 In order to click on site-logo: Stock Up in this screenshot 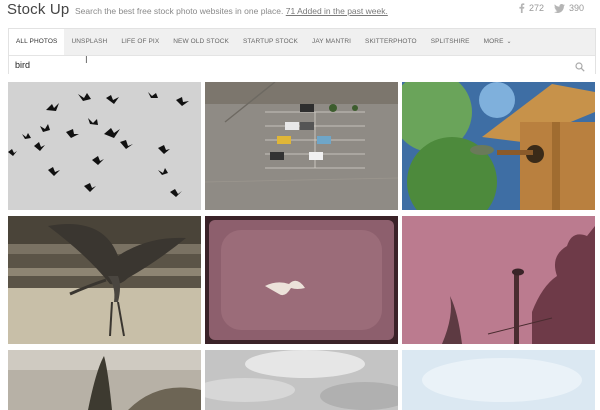, I will do `click(38, 9)`.